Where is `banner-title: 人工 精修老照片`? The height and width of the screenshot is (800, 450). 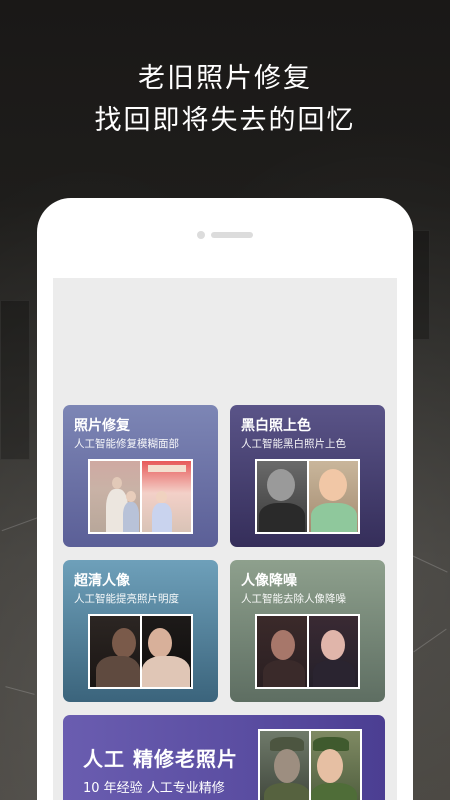
banner-title: 人工 精修老照片 is located at coordinates (160, 759).